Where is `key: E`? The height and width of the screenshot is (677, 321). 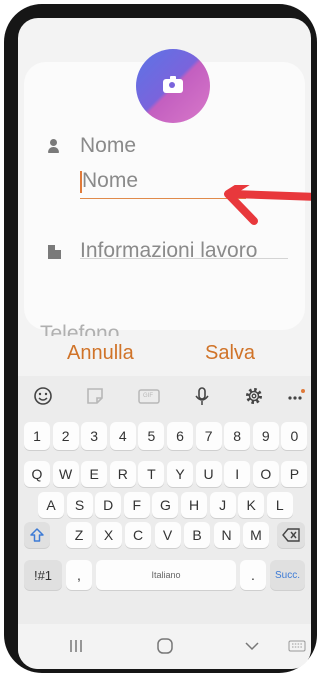 key: E is located at coordinates (94, 474).